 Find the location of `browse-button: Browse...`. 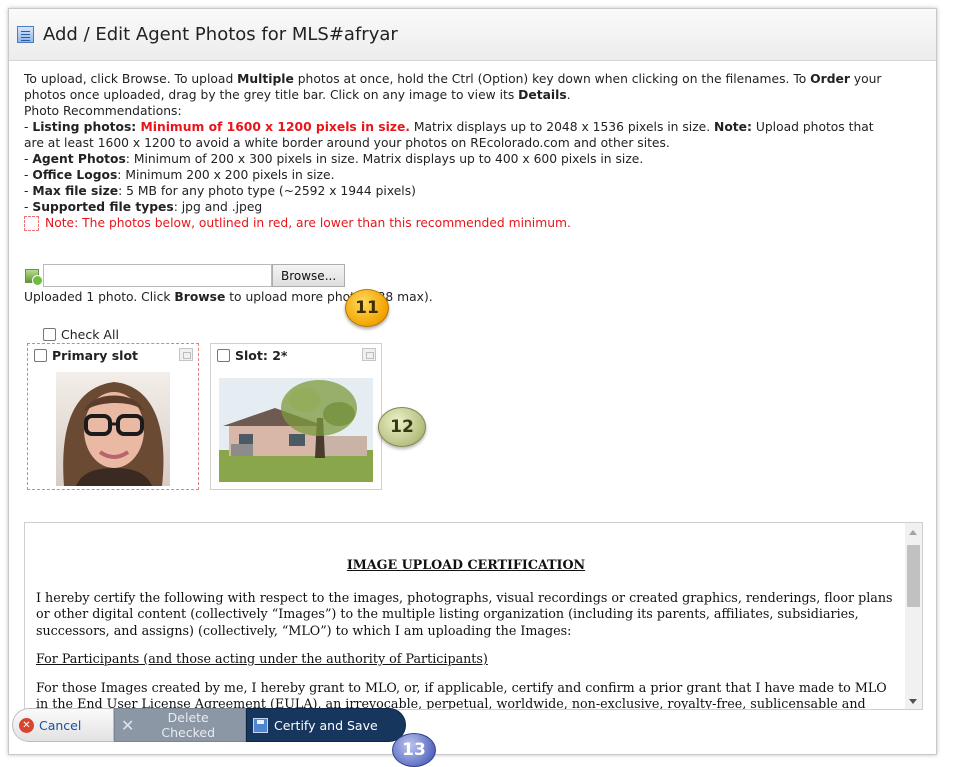

browse-button: Browse... is located at coordinates (309, 275).